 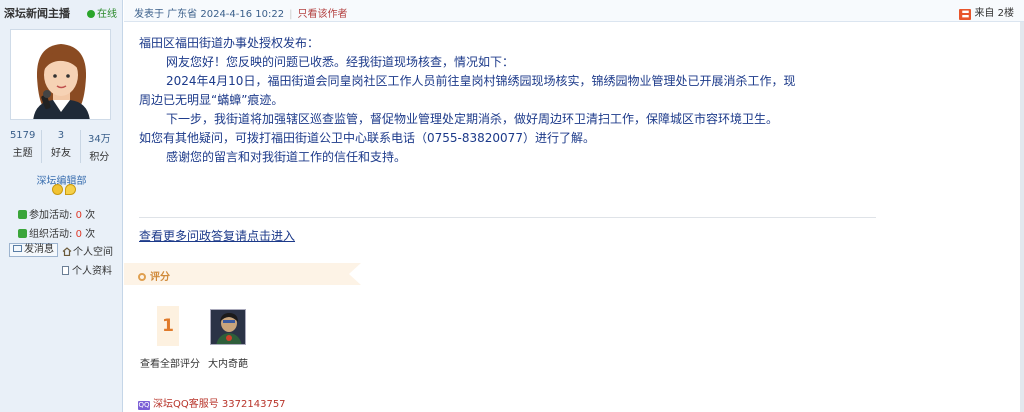 What do you see at coordinates (39, 249) in the screenshot?
I see `send-message-label: 发消息` at bounding box center [39, 249].